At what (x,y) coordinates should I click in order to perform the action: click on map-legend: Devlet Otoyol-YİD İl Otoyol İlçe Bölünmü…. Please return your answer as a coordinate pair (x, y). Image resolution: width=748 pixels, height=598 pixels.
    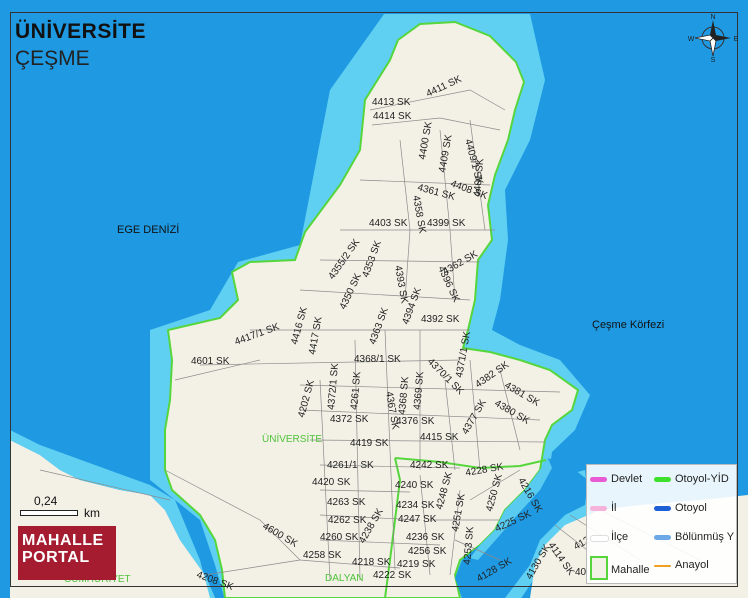
    Looking at the image, I should click on (661, 524).